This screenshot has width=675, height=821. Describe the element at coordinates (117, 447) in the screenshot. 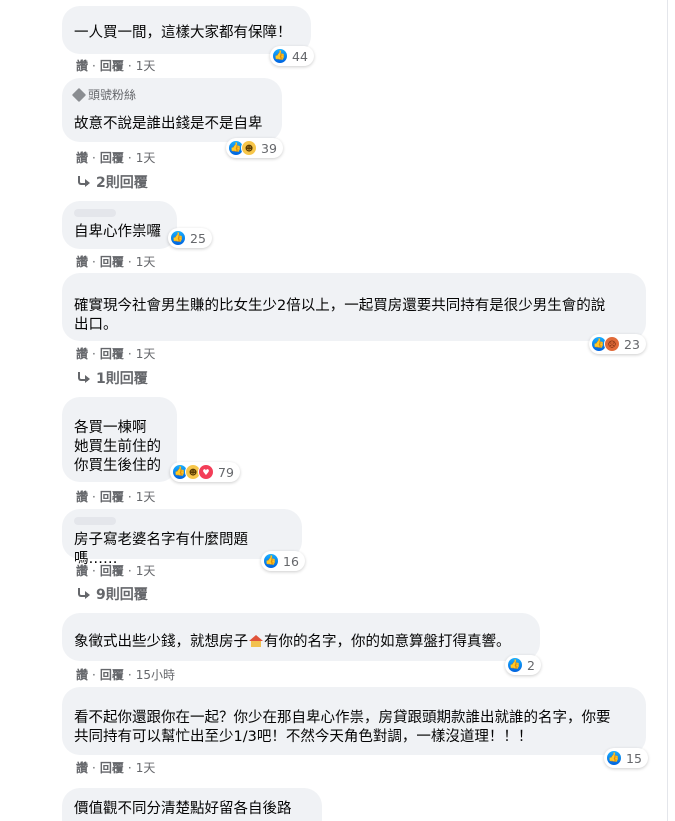

I see `comment-text: 各買一棟啊 她買生前住的 你買生後住的` at that location.